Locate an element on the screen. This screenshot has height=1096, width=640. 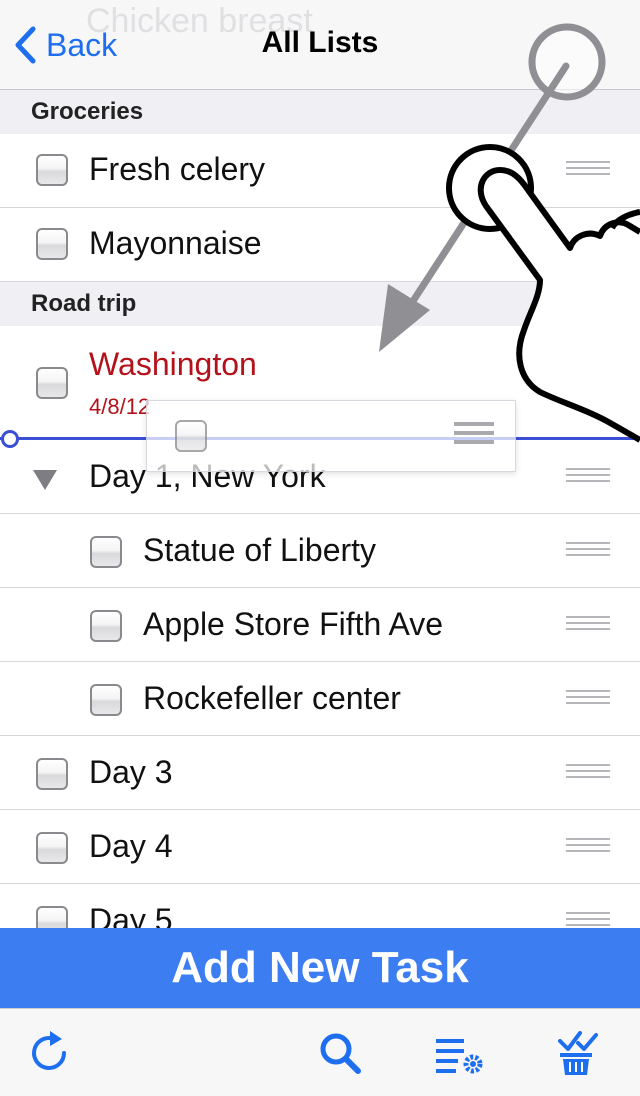
ghost-reorder-handle-icon is located at coordinates (474, 437).